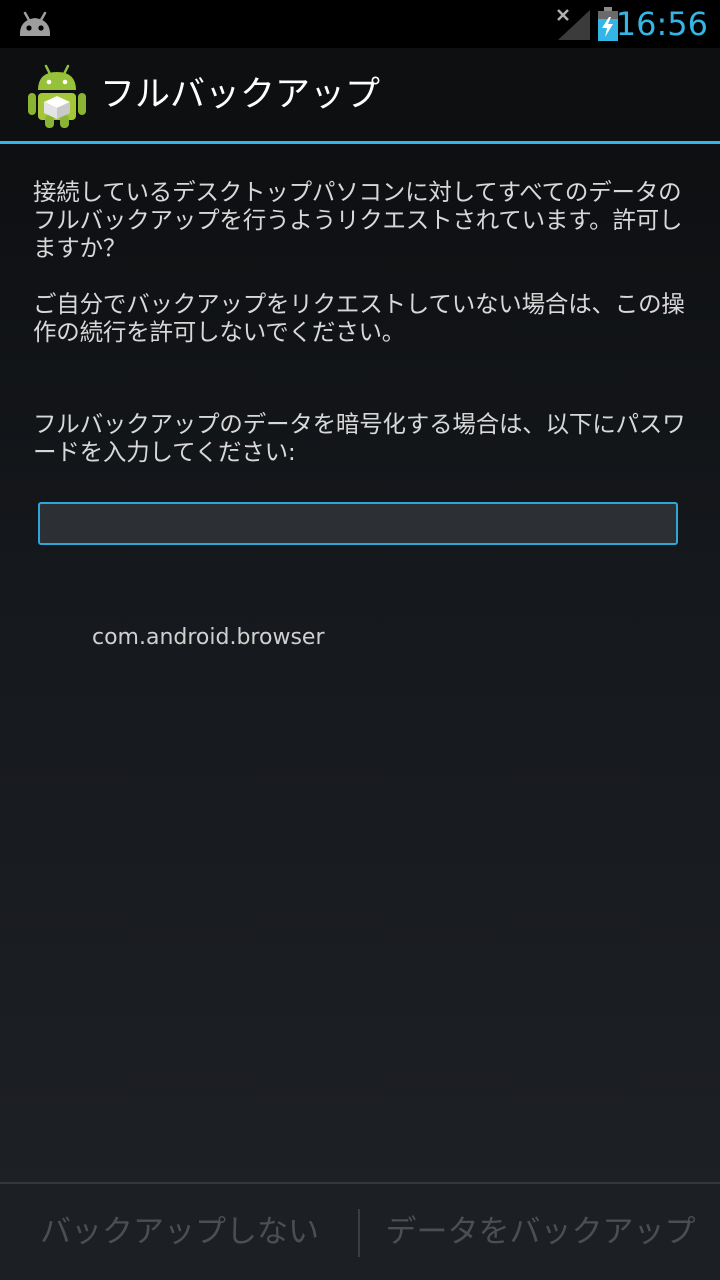 This screenshot has width=720, height=1280. I want to click on status-time: 16:56, so click(661, 24).